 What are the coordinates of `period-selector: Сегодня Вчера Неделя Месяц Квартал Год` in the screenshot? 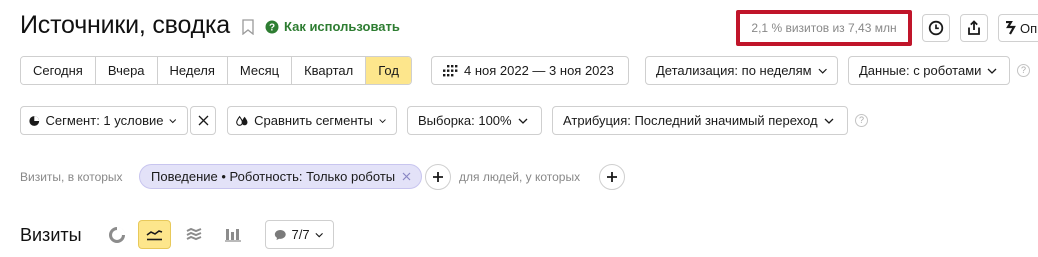 It's located at (216, 70).